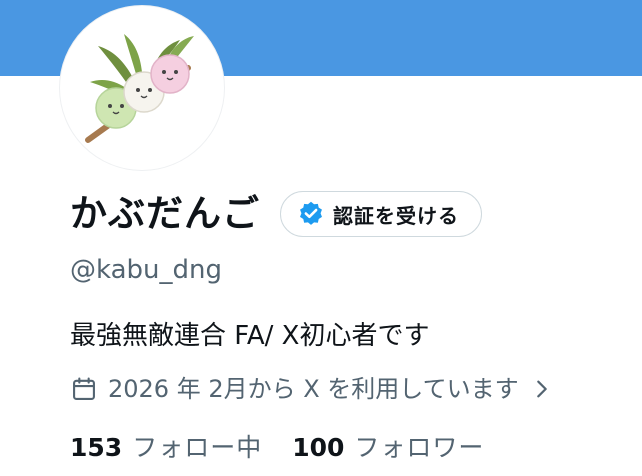  What do you see at coordinates (146, 270) in the screenshot?
I see `profile-handle: @kabu_dng` at bounding box center [146, 270].